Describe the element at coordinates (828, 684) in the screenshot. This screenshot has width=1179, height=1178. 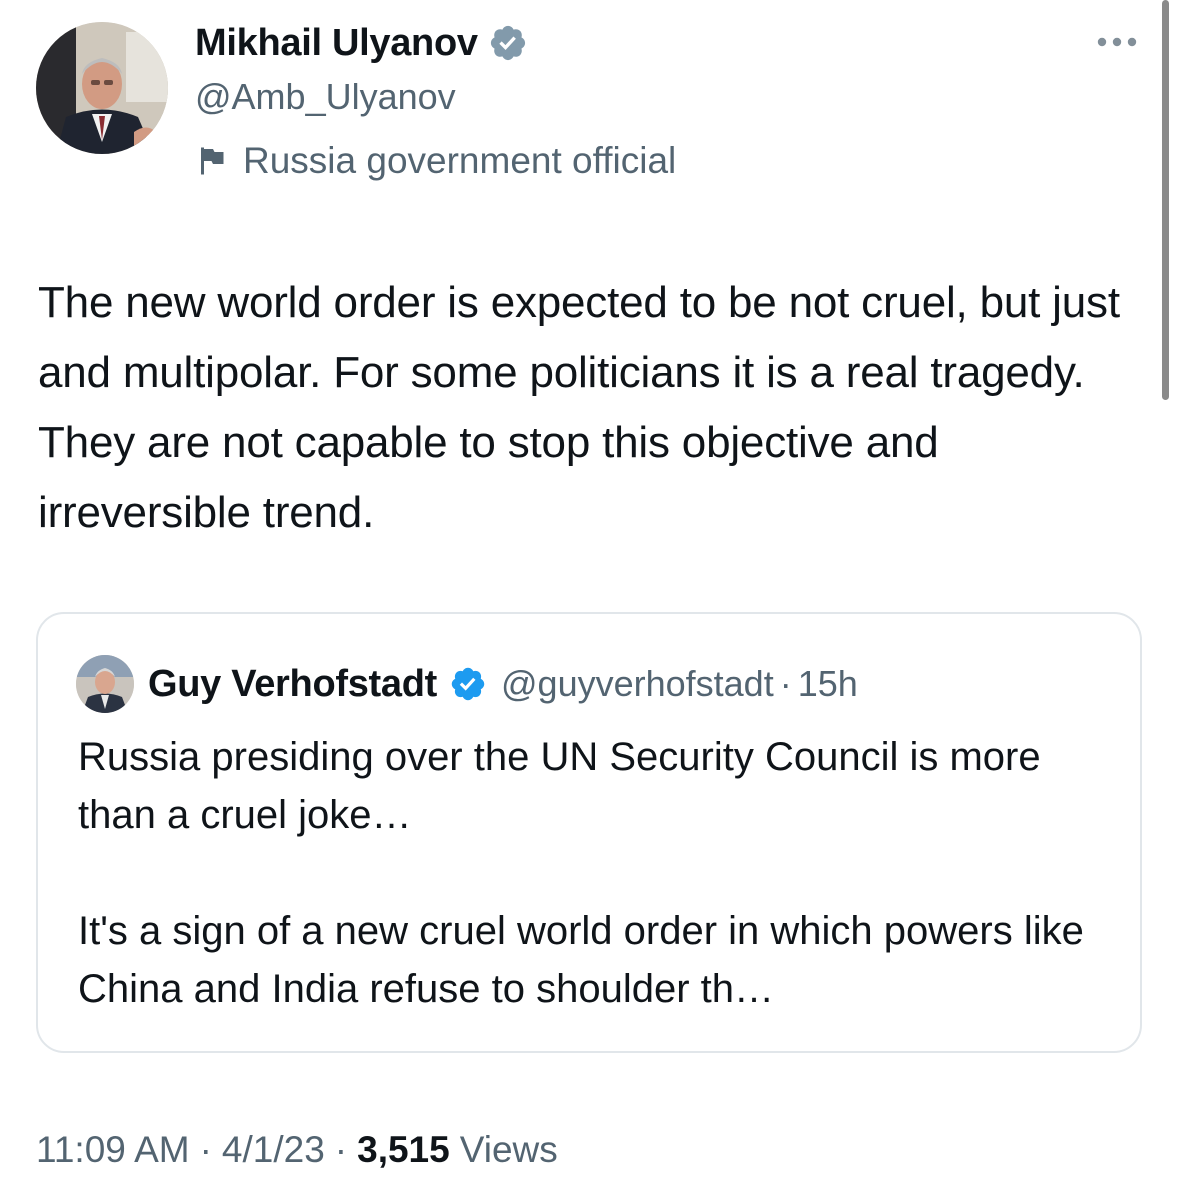
I see `quoted-tweet-time: 15h` at that location.